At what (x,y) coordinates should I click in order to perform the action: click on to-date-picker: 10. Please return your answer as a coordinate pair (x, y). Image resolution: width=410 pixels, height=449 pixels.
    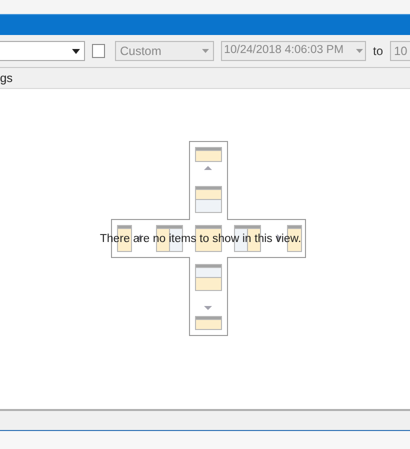
    Looking at the image, I should click on (400, 51).